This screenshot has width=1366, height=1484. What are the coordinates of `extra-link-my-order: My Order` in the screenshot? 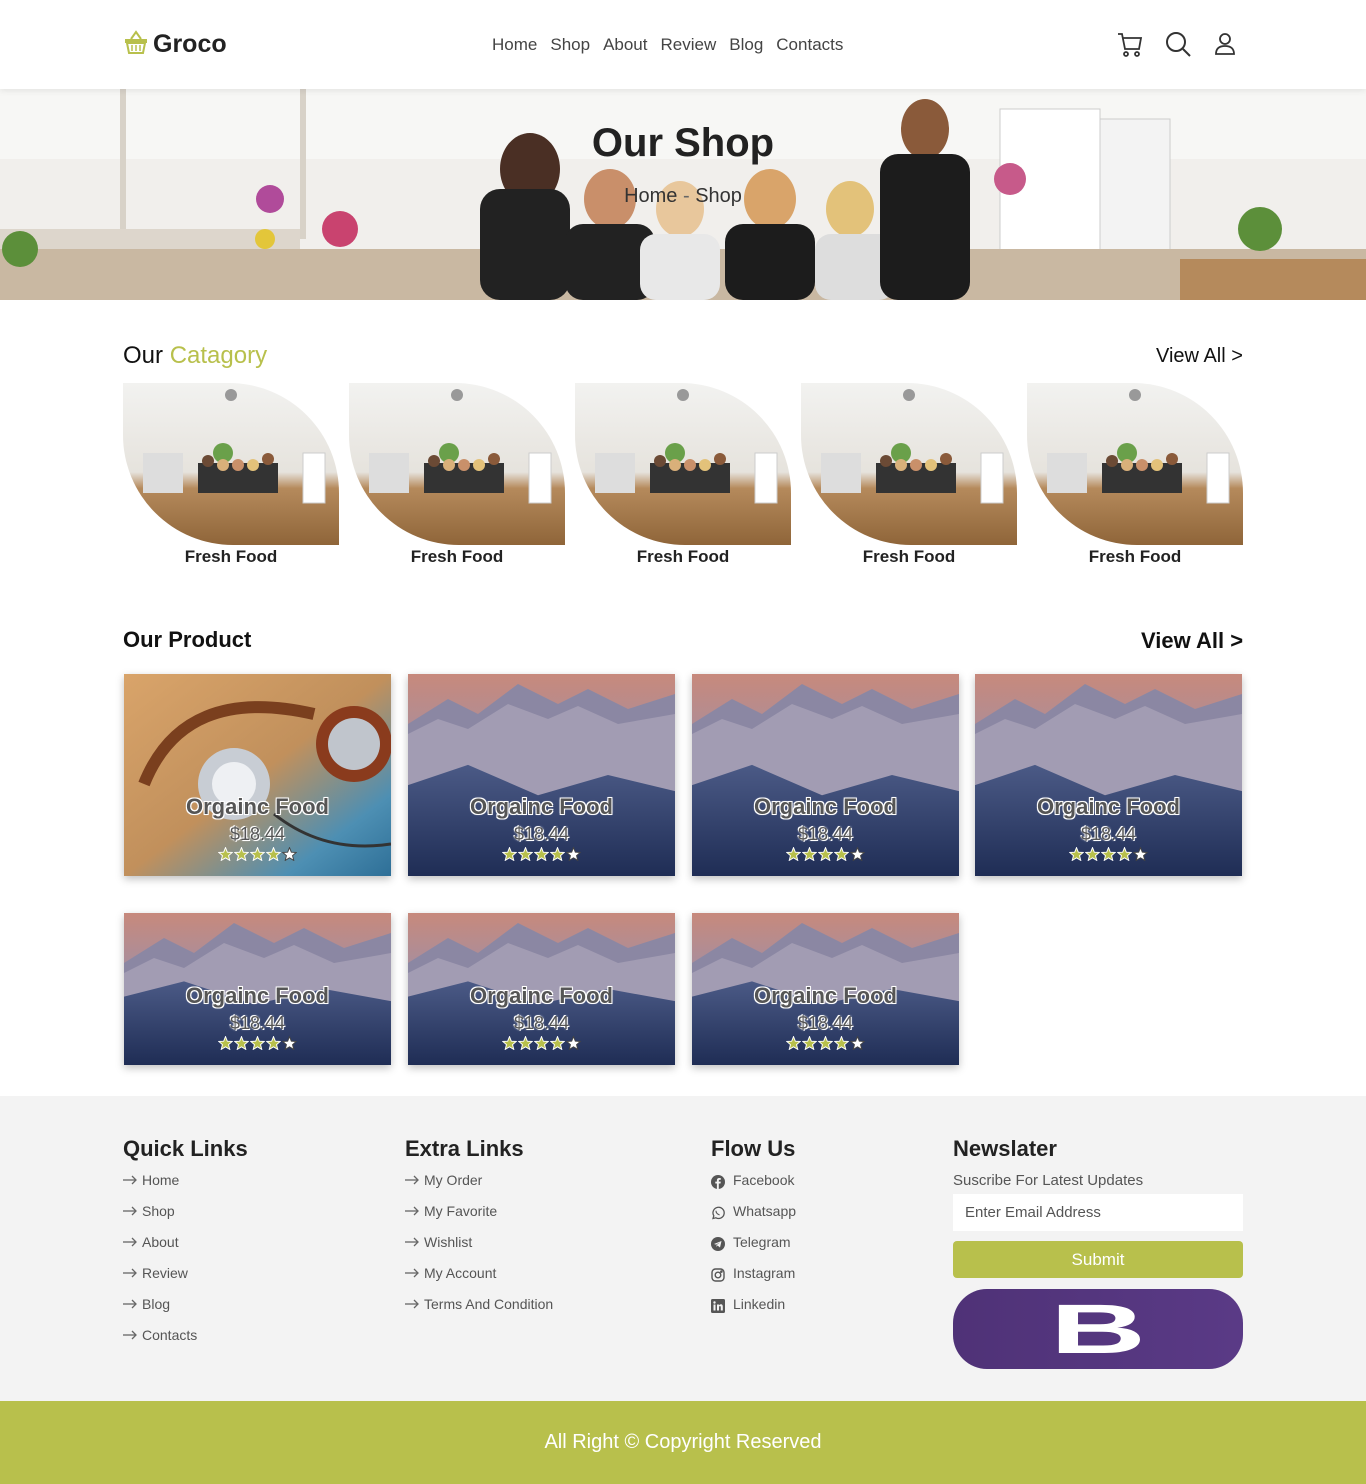 It's located at (479, 1187).